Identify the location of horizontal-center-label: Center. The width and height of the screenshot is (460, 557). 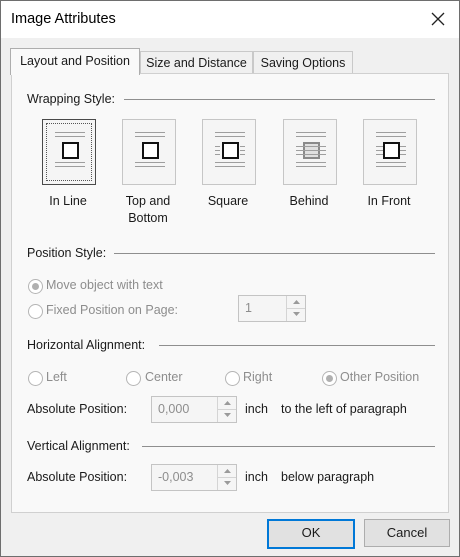
(164, 377).